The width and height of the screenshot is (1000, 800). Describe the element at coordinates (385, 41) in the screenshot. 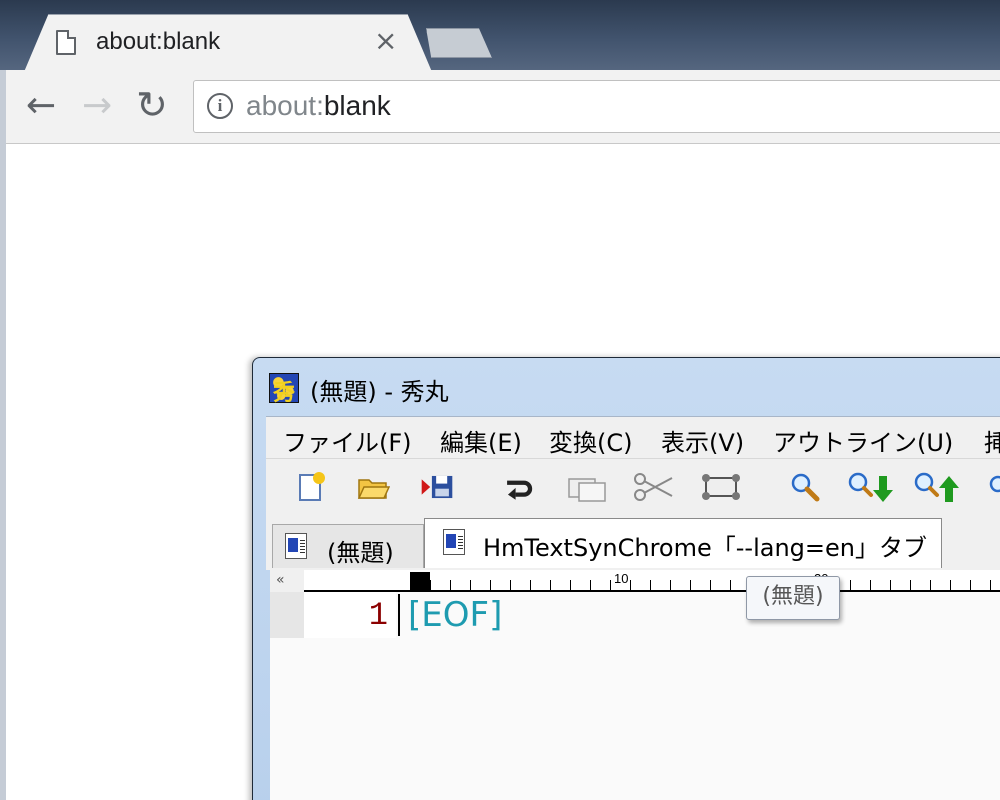

I see `close-icon: ×` at that location.